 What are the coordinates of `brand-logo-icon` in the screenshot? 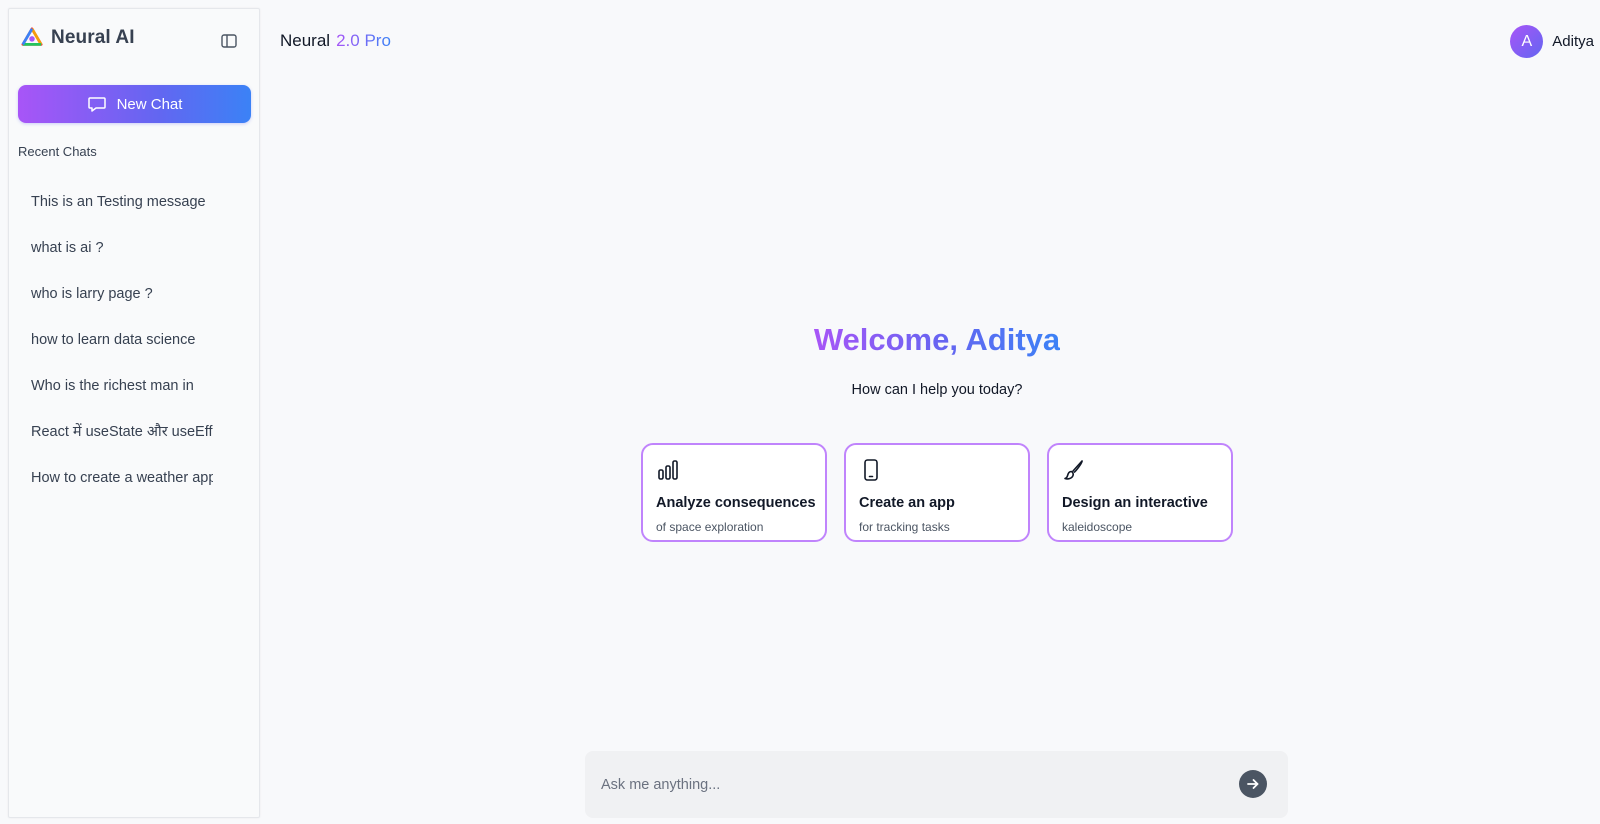 It's located at (32, 36).